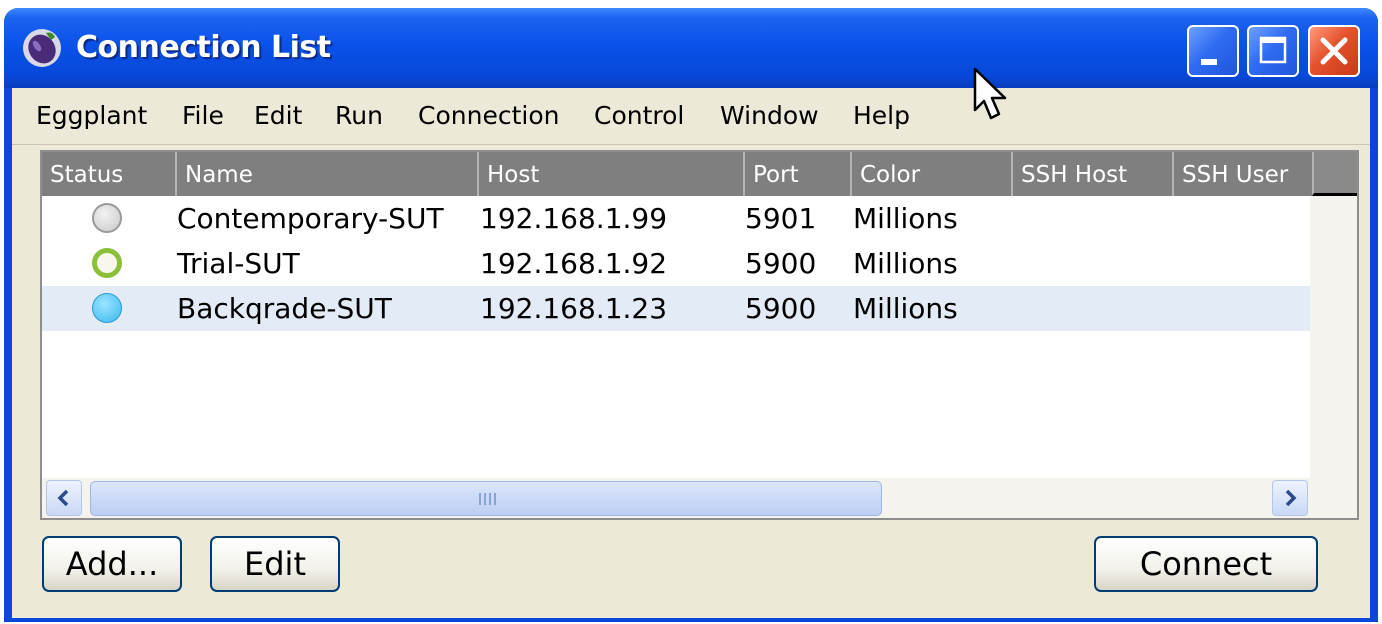 This screenshot has height=624, width=1382. I want to click on horizontal-scrollbar, so click(699, 498).